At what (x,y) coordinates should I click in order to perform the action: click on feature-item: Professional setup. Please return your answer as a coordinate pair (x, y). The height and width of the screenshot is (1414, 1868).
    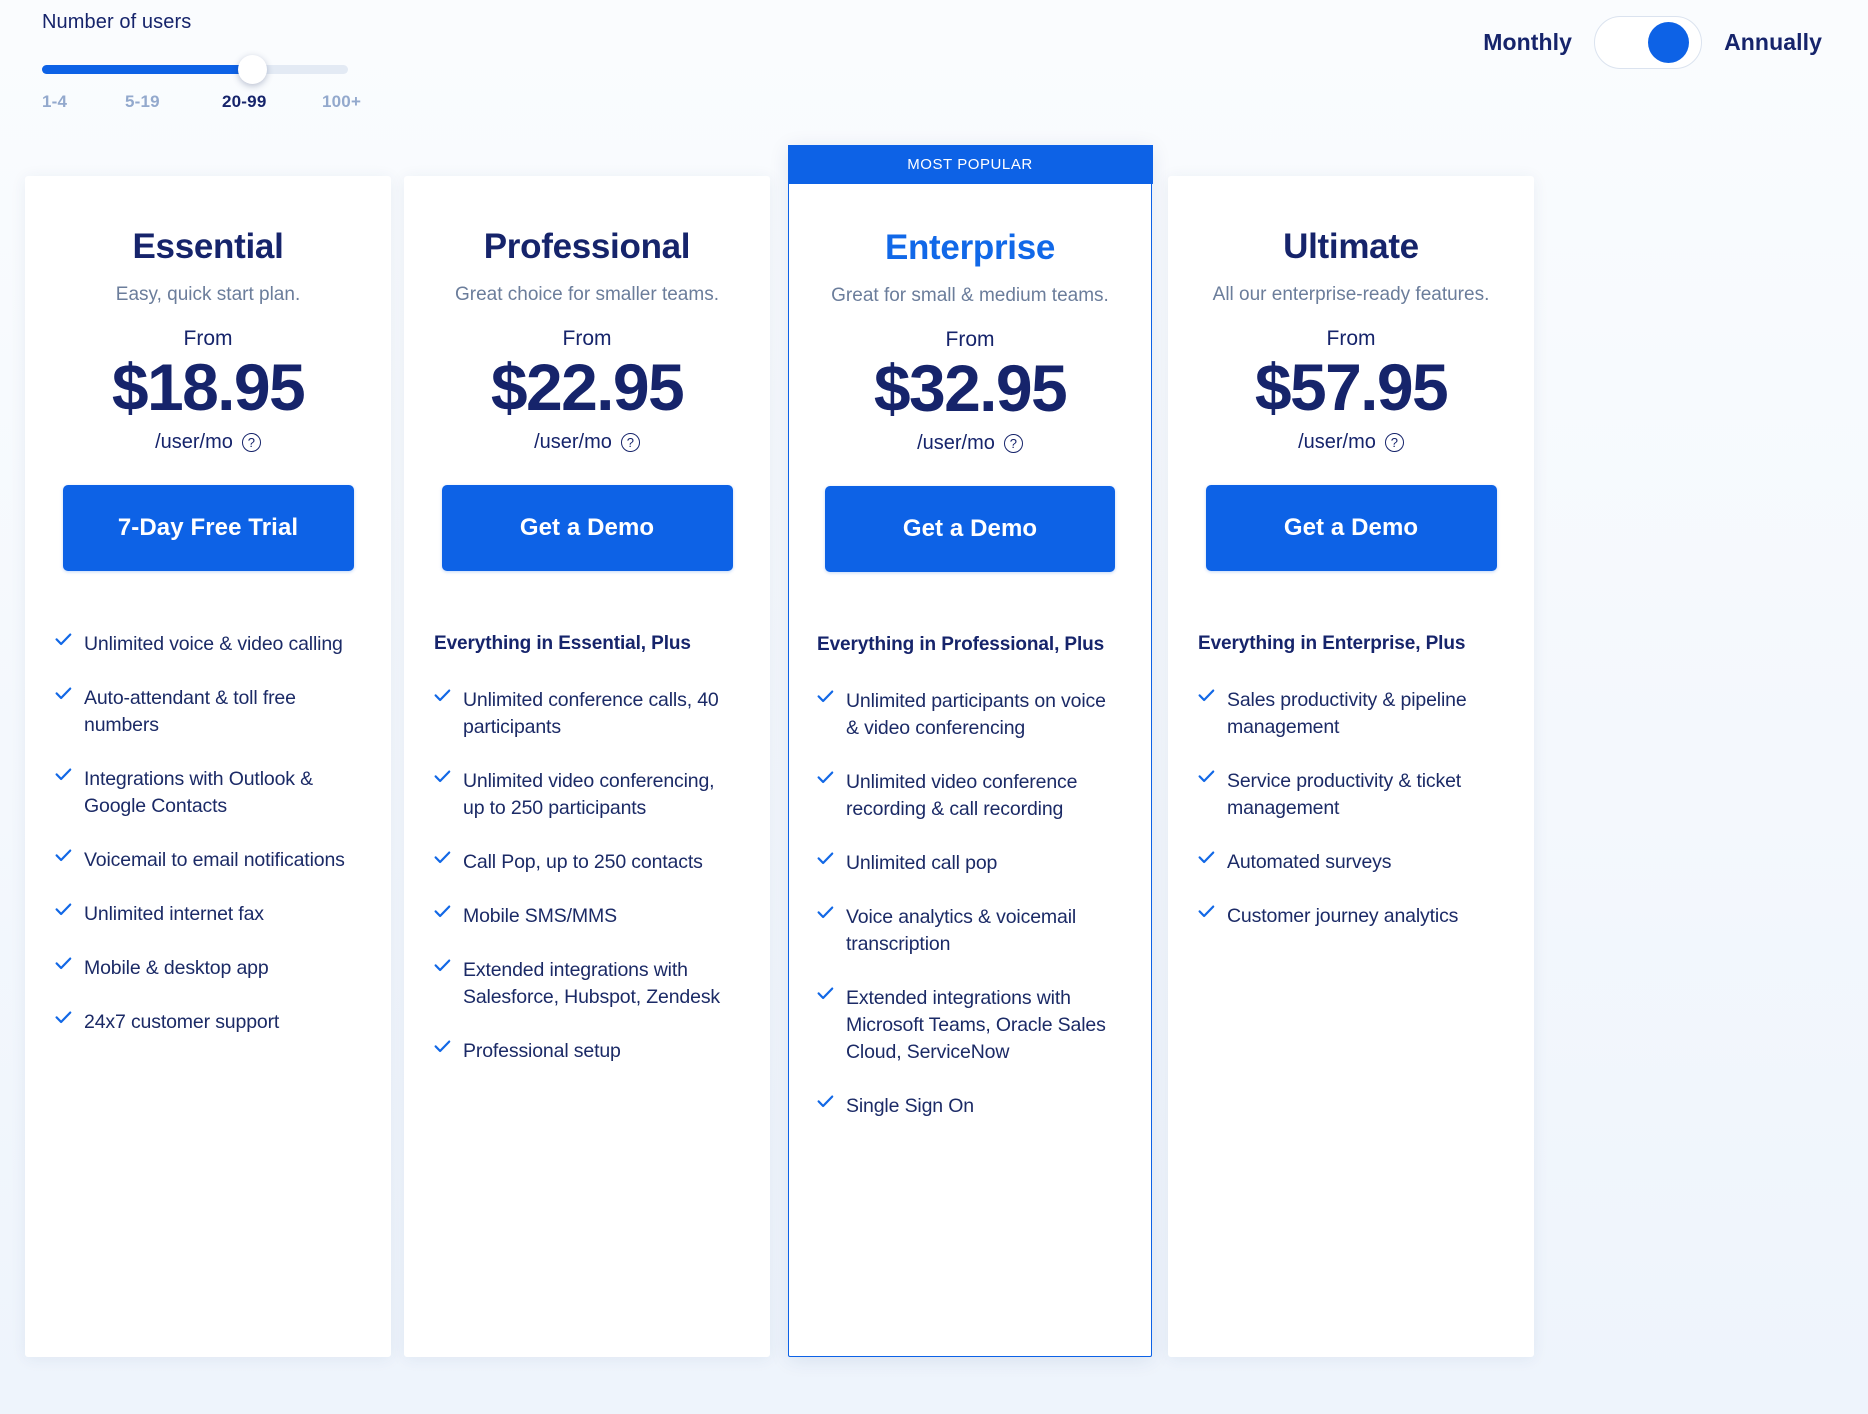
    Looking at the image, I should click on (587, 1051).